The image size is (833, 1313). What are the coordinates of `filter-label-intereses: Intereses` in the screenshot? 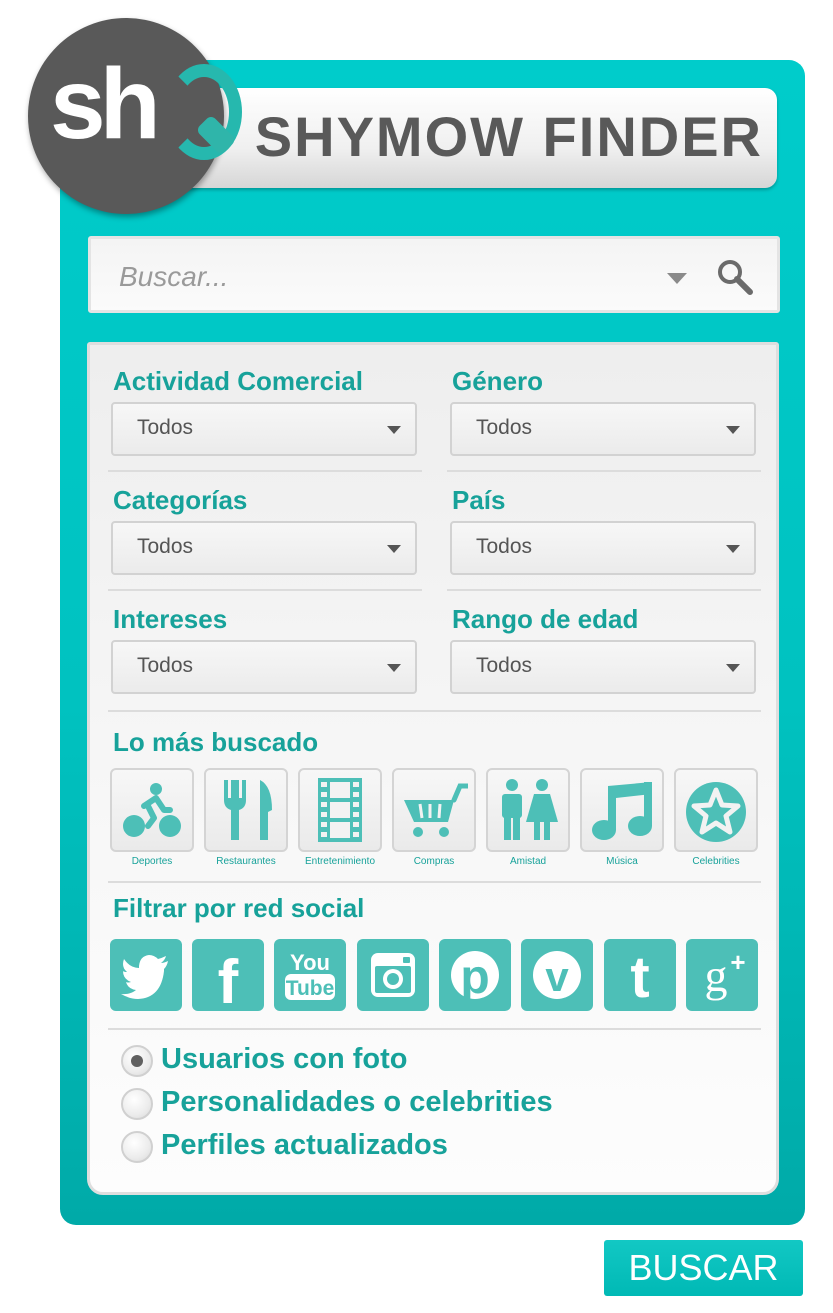 It's located at (170, 619).